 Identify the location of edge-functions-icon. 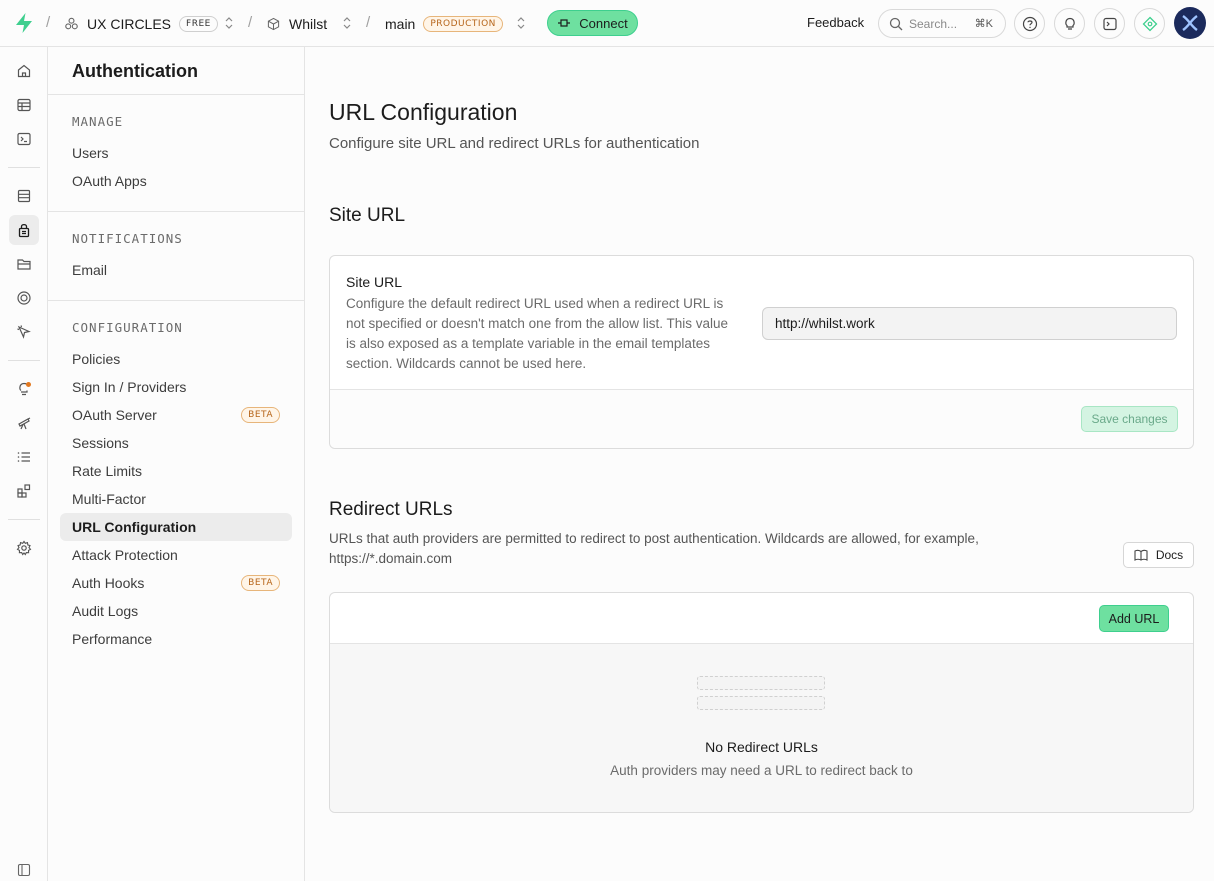
(24, 332).